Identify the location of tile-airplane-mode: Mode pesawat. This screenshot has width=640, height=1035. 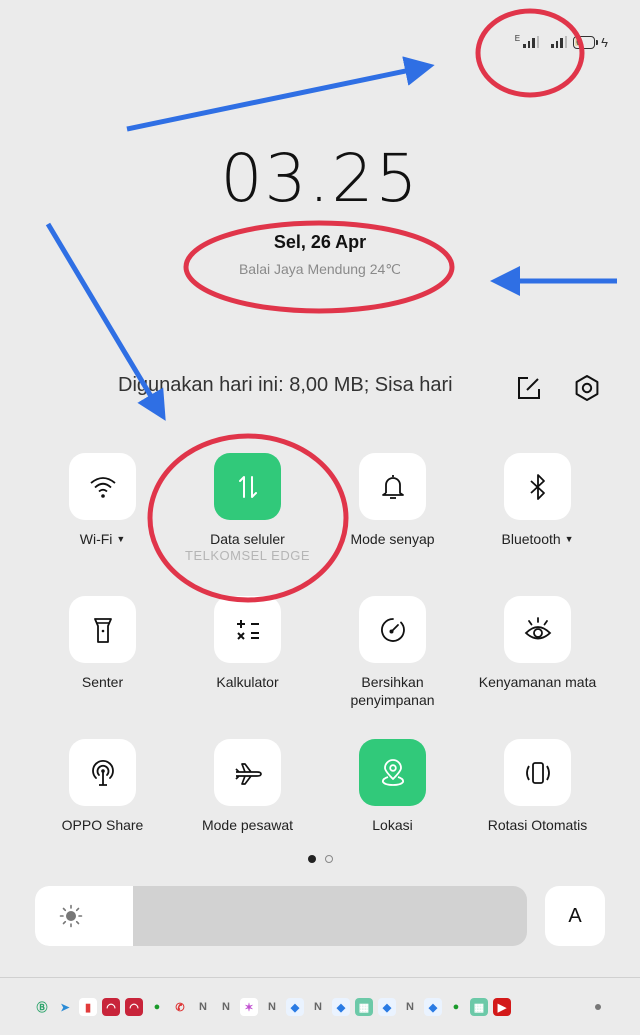
(247, 805).